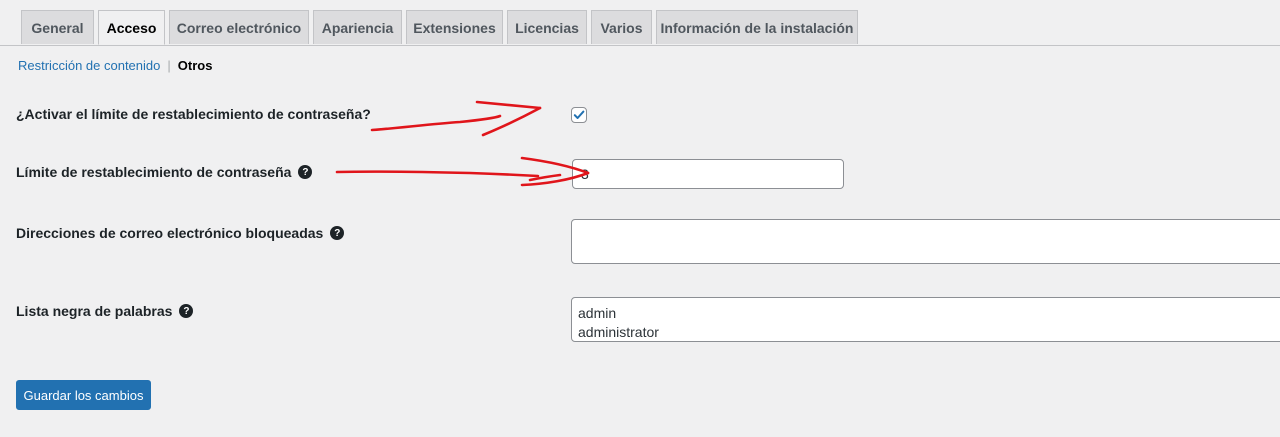 This screenshot has width=1280, height=437. What do you see at coordinates (621, 27) in the screenshot?
I see `tab-varios: Varios` at bounding box center [621, 27].